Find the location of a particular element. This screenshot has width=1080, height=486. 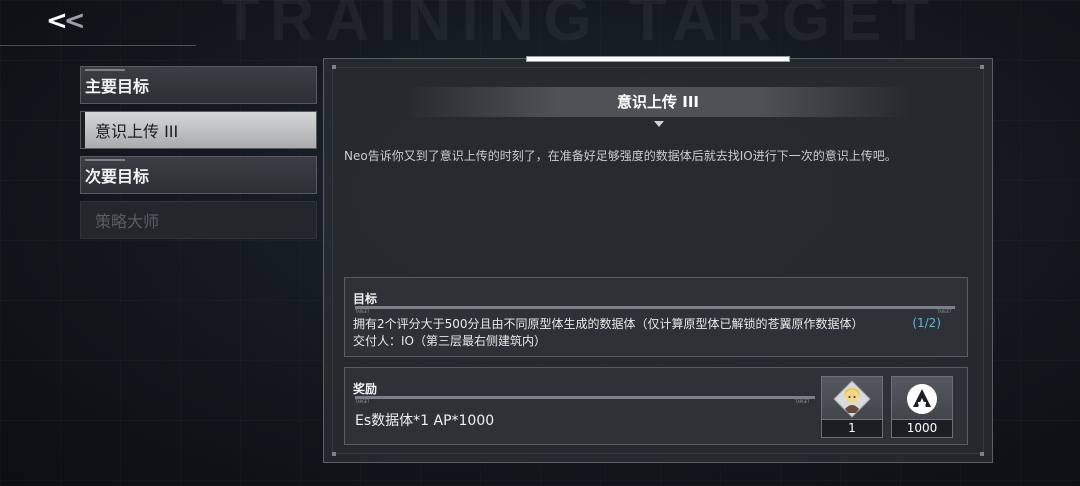

sidebar-item-label: 意识上传 III is located at coordinates (137, 131).